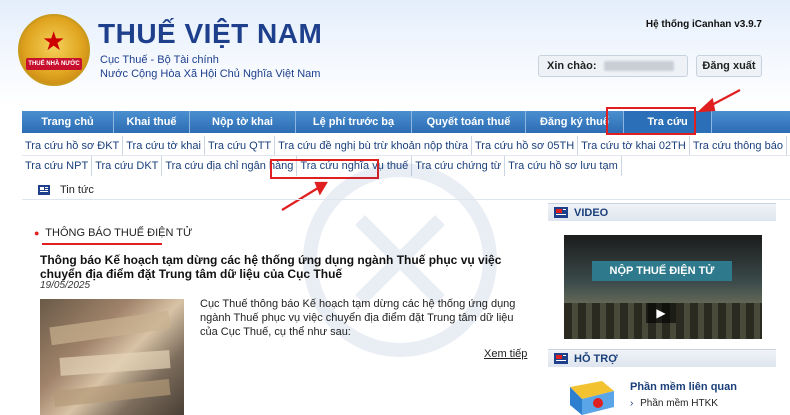 This screenshot has width=790, height=415. Describe the element at coordinates (505, 354) in the screenshot. I see `read-more-link: Xem tiếp` at that location.